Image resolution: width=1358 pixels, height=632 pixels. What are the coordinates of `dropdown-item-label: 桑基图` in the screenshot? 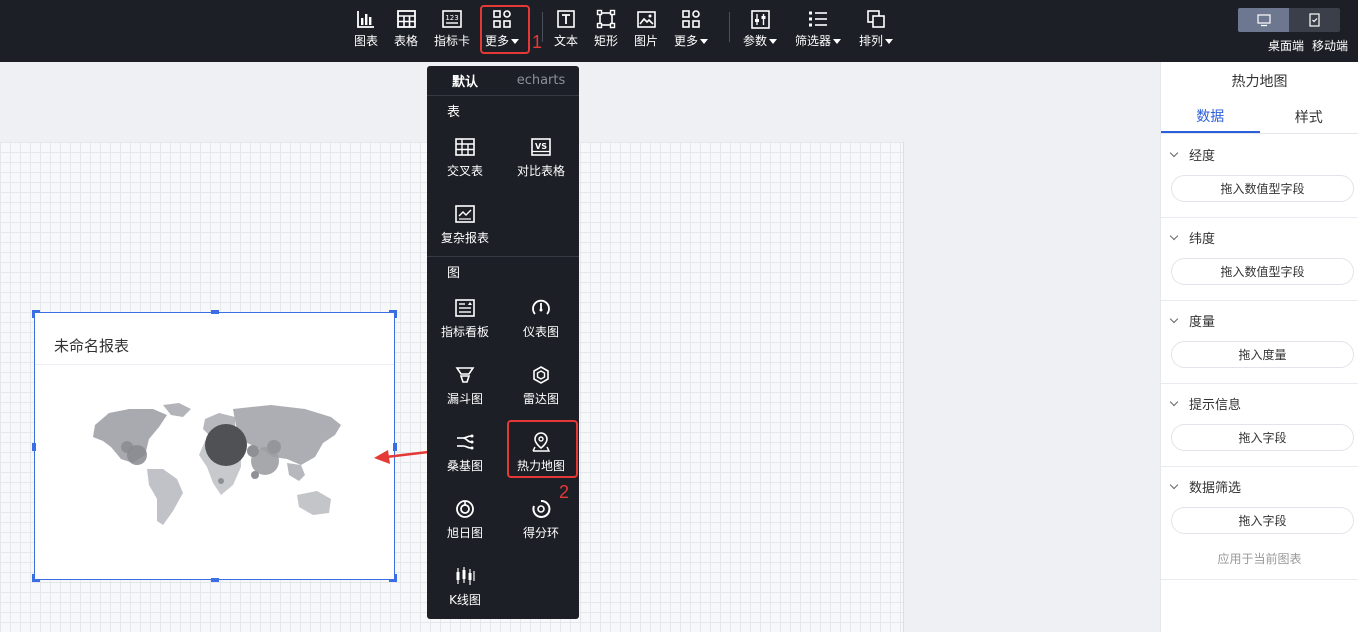 It's located at (464, 466).